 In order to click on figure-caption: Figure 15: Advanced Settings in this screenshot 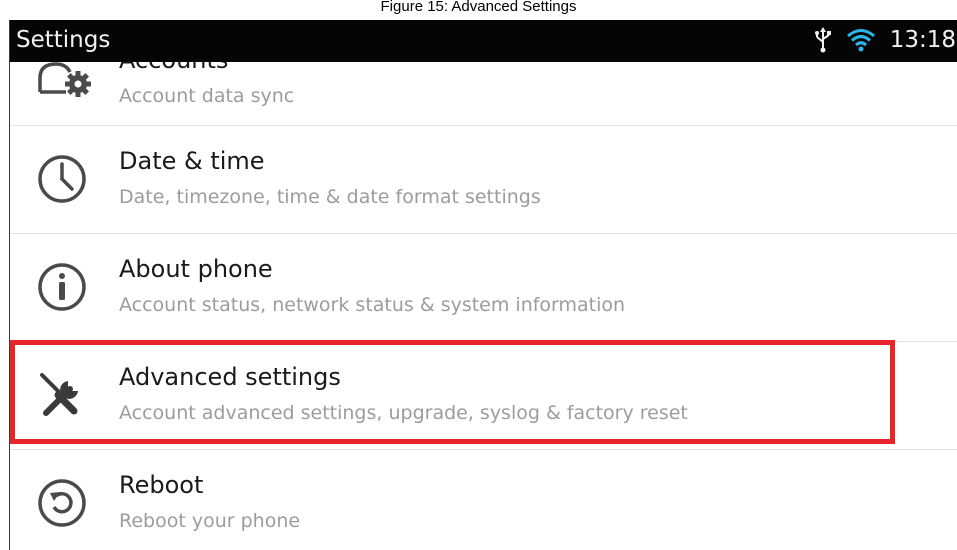, I will do `click(478, 10)`.